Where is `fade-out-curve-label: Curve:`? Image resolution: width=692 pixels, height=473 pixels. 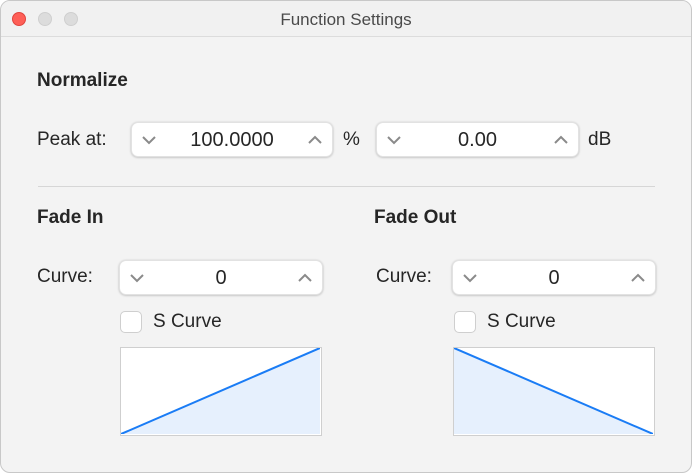
fade-out-curve-label: Curve: is located at coordinates (404, 276).